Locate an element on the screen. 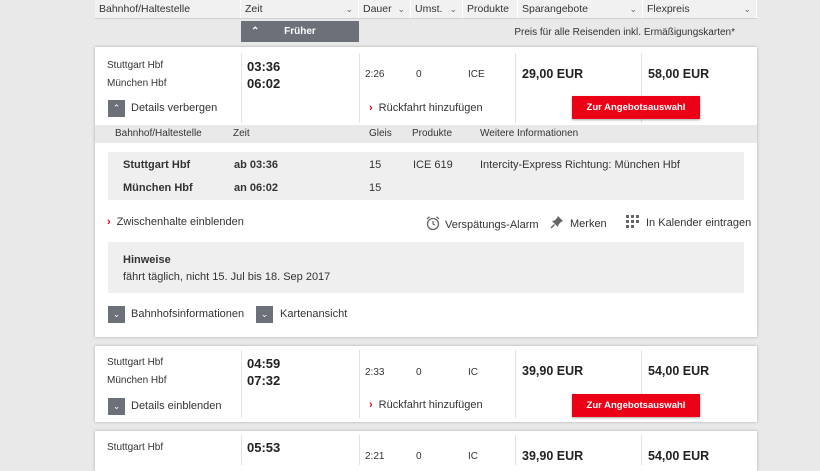  col-products: Produkte is located at coordinates (490, 9).